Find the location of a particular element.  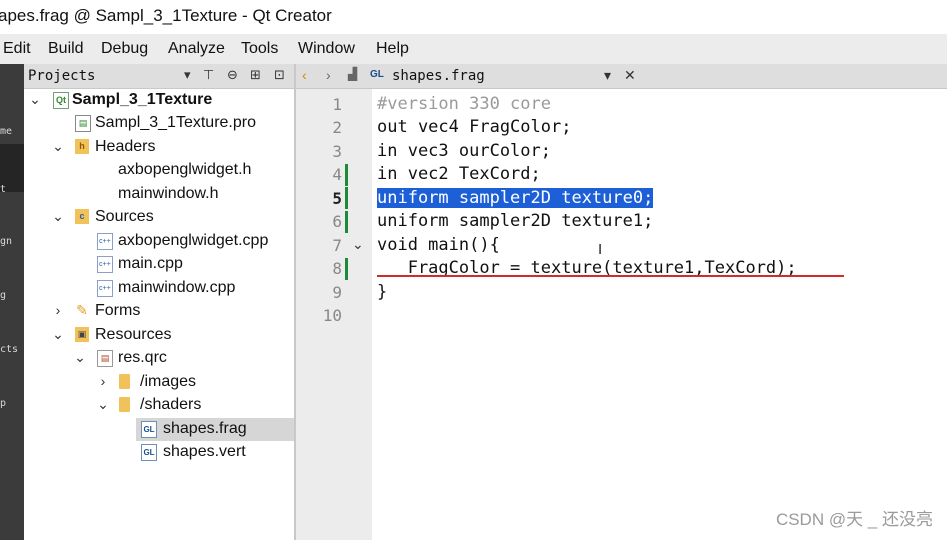

code-line-selected: uniform sampler2D texture0; is located at coordinates (515, 198).